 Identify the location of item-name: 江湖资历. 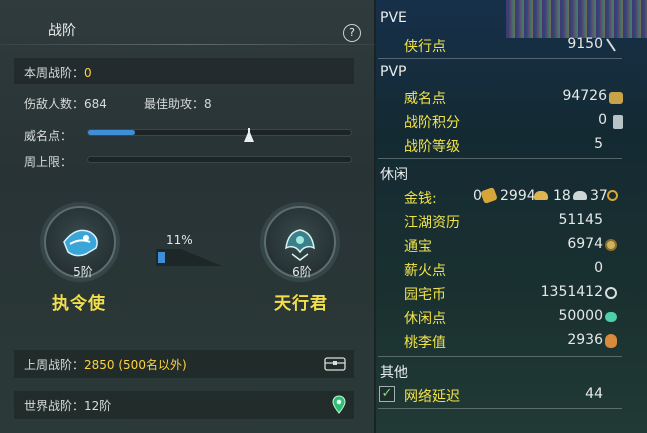
(432, 223).